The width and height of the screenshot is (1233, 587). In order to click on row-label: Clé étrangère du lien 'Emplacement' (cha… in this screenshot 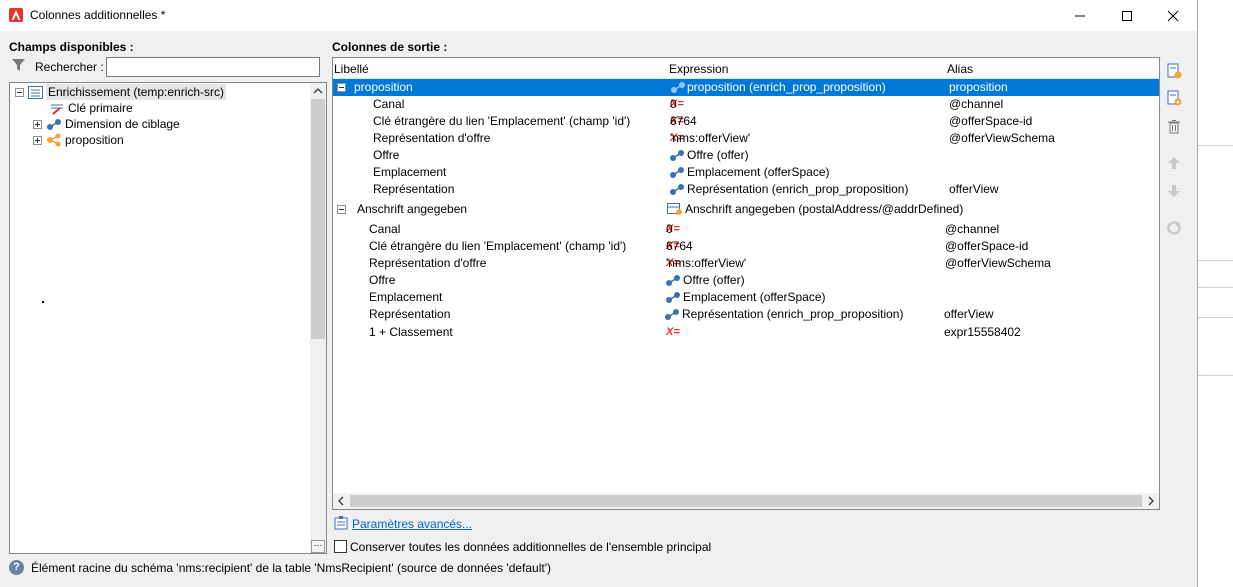, I will do `click(502, 121)`.